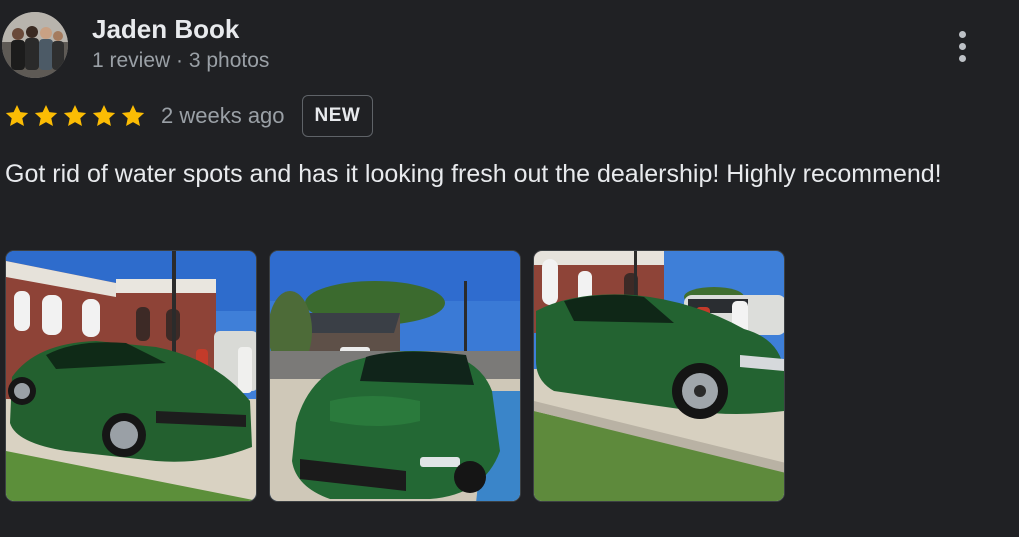 The height and width of the screenshot is (537, 1019). I want to click on star-rating, so click(75, 116).